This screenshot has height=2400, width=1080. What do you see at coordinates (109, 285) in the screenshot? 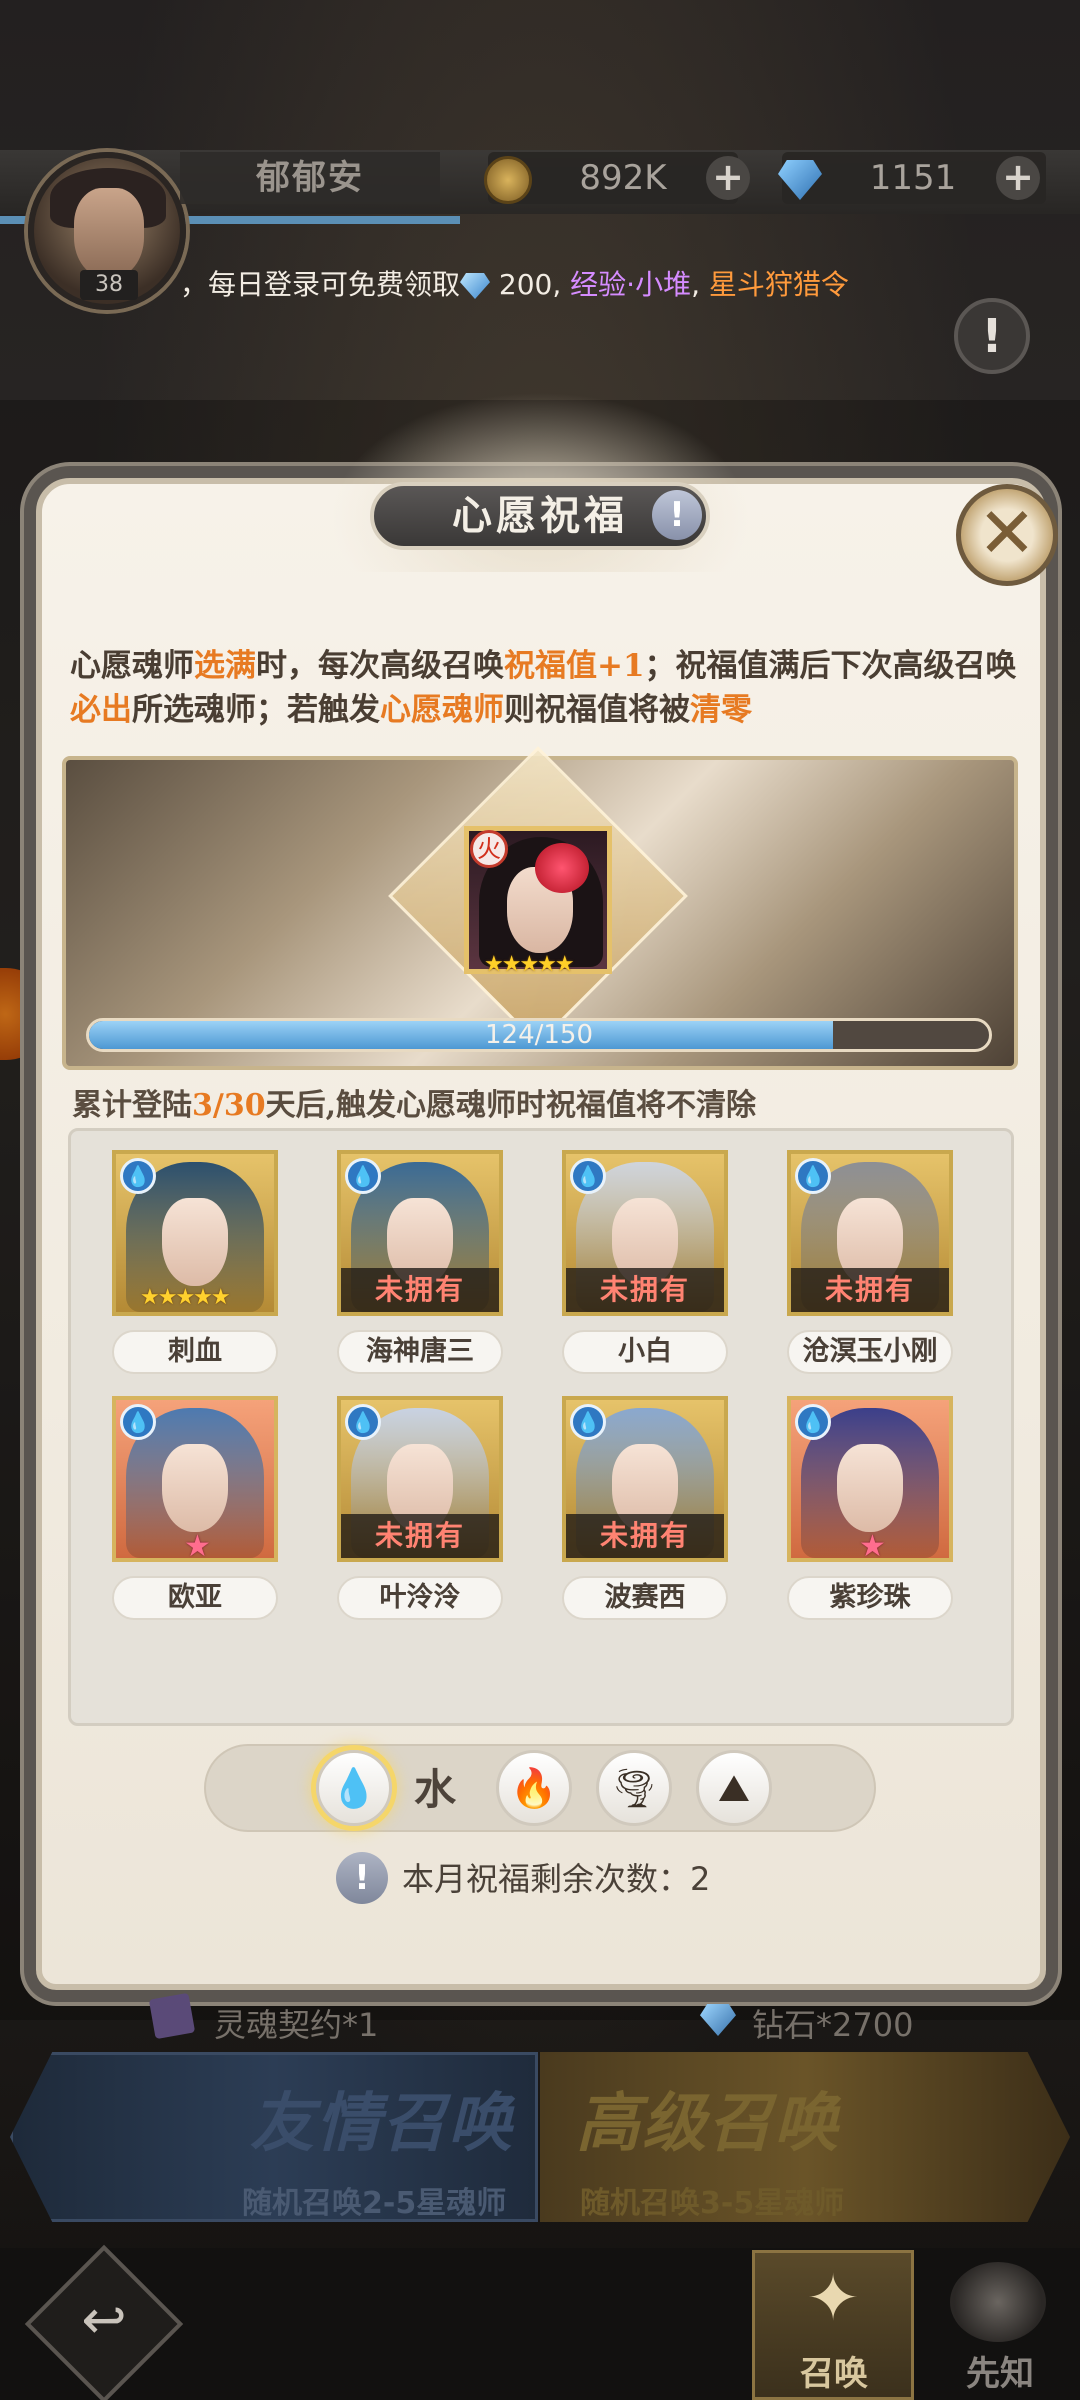
I see `player-level: 38` at bounding box center [109, 285].